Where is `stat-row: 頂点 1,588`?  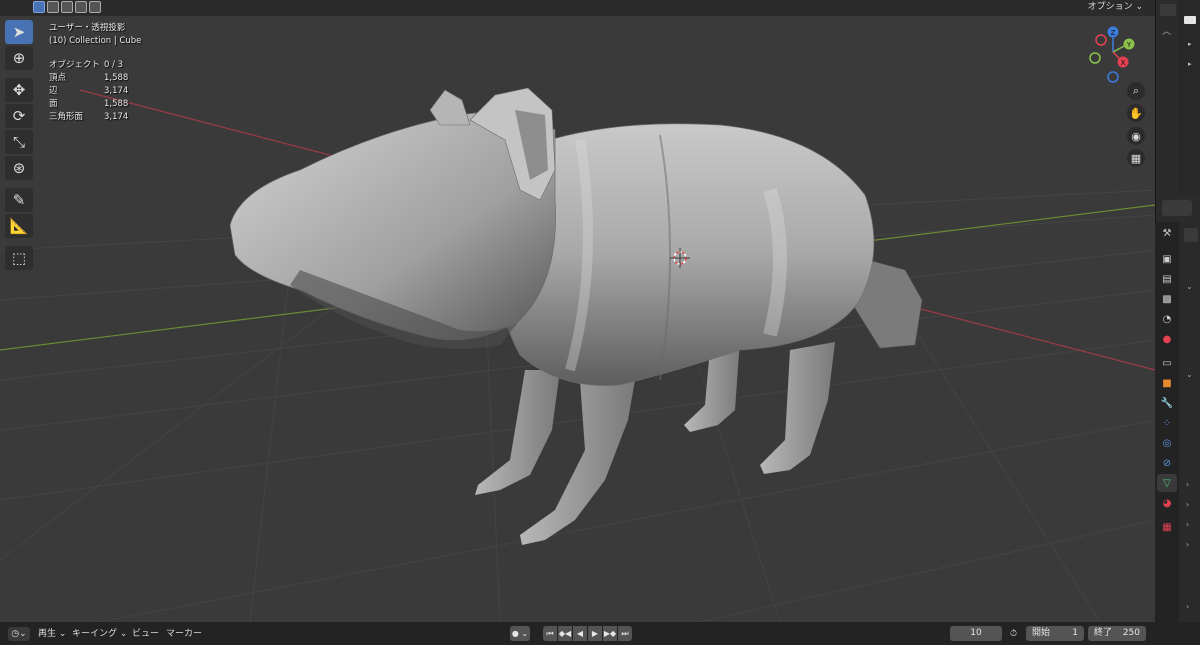 stat-row: 頂点 1,588 is located at coordinates (89, 78).